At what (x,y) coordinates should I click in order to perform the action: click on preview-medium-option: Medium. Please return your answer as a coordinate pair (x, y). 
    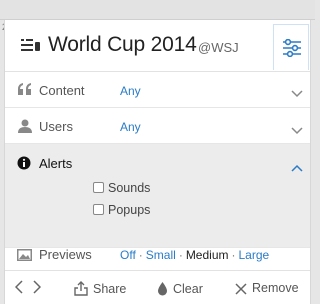
    Looking at the image, I should click on (207, 255).